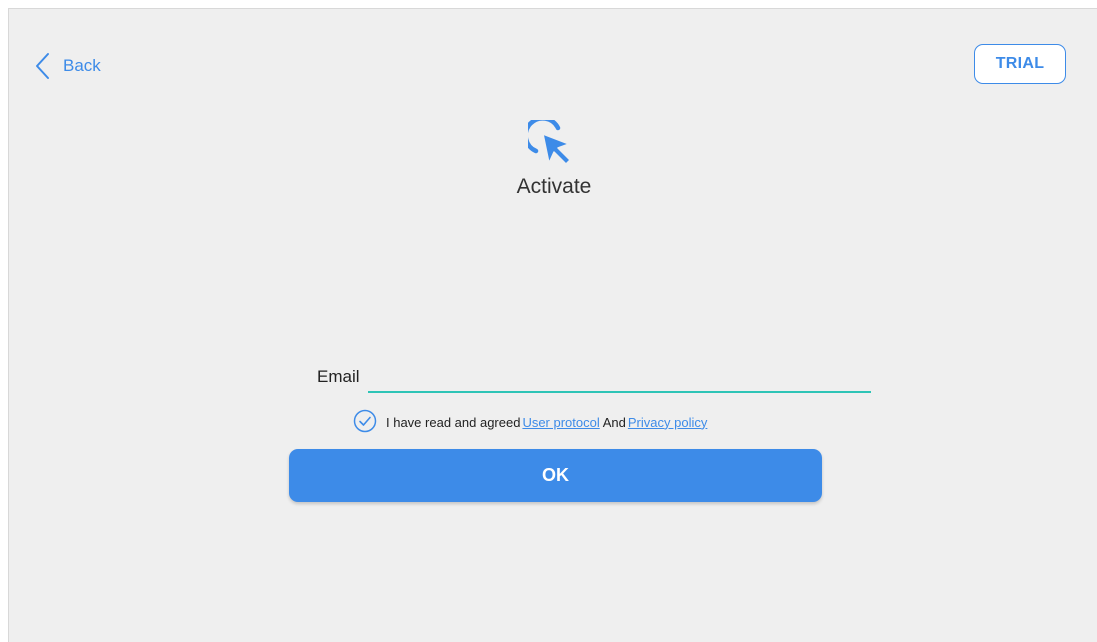 The width and height of the screenshot is (1097, 642). Describe the element at coordinates (667, 422) in the screenshot. I see `privacy-policy-link: Privacy policy` at that location.